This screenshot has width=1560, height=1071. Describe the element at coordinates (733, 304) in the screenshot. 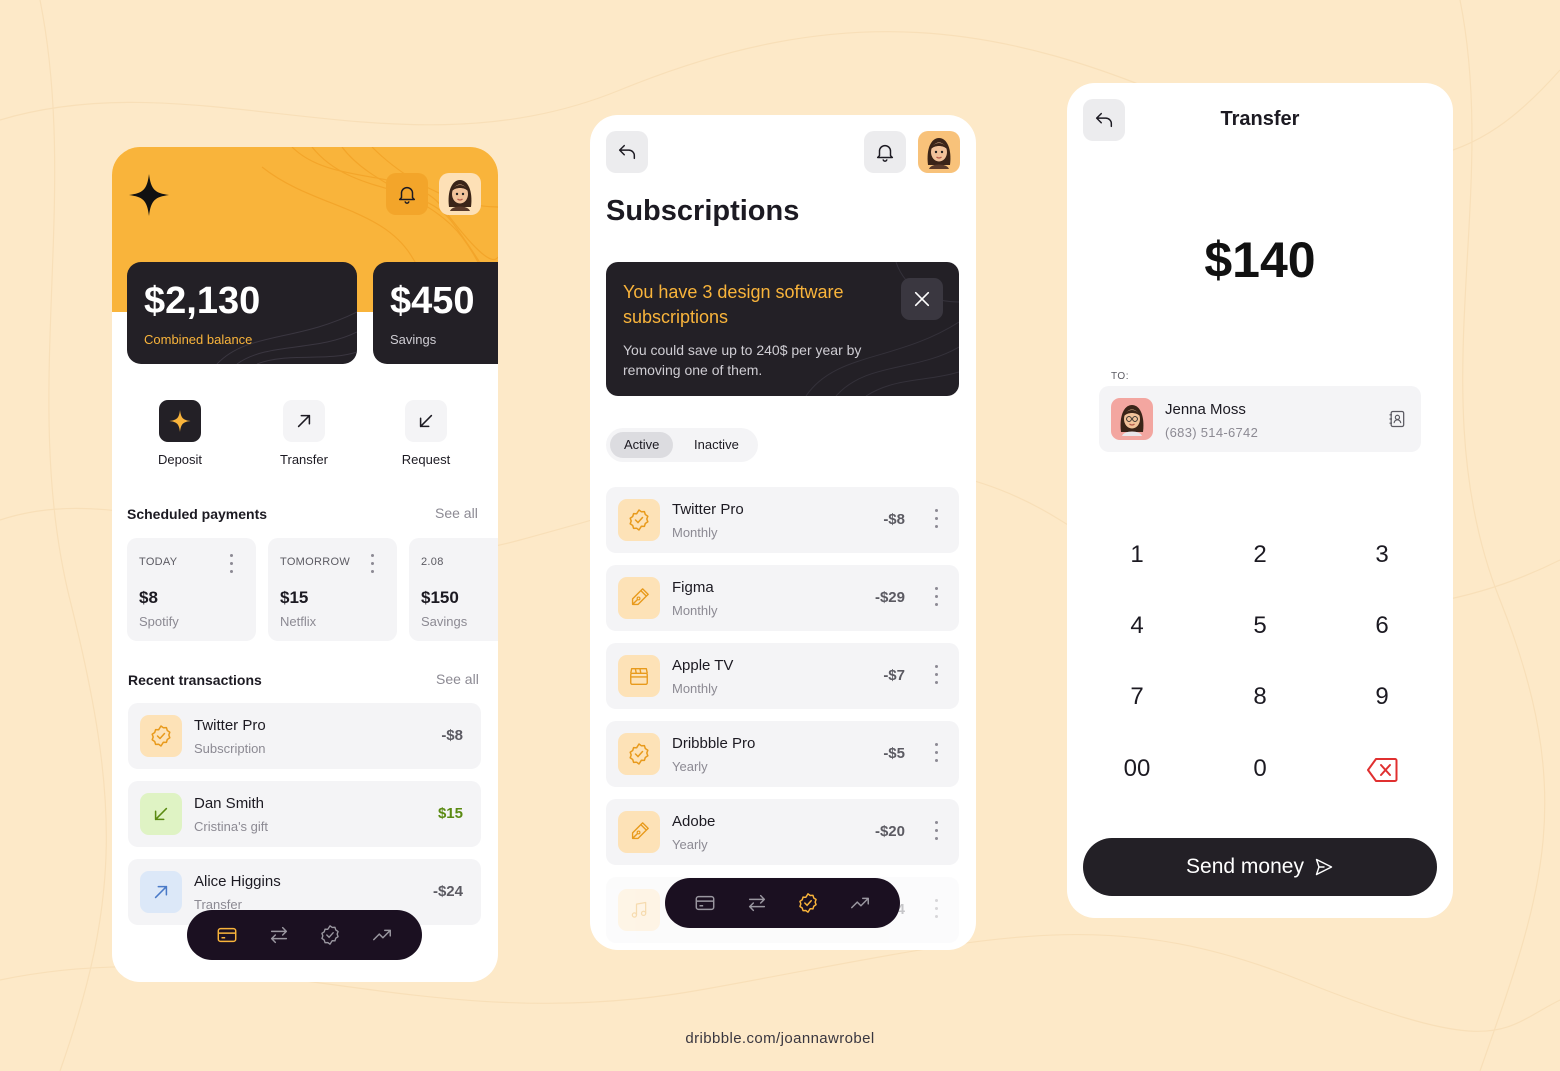

I see `banner-heading: You have 3 design software subscriptions` at that location.